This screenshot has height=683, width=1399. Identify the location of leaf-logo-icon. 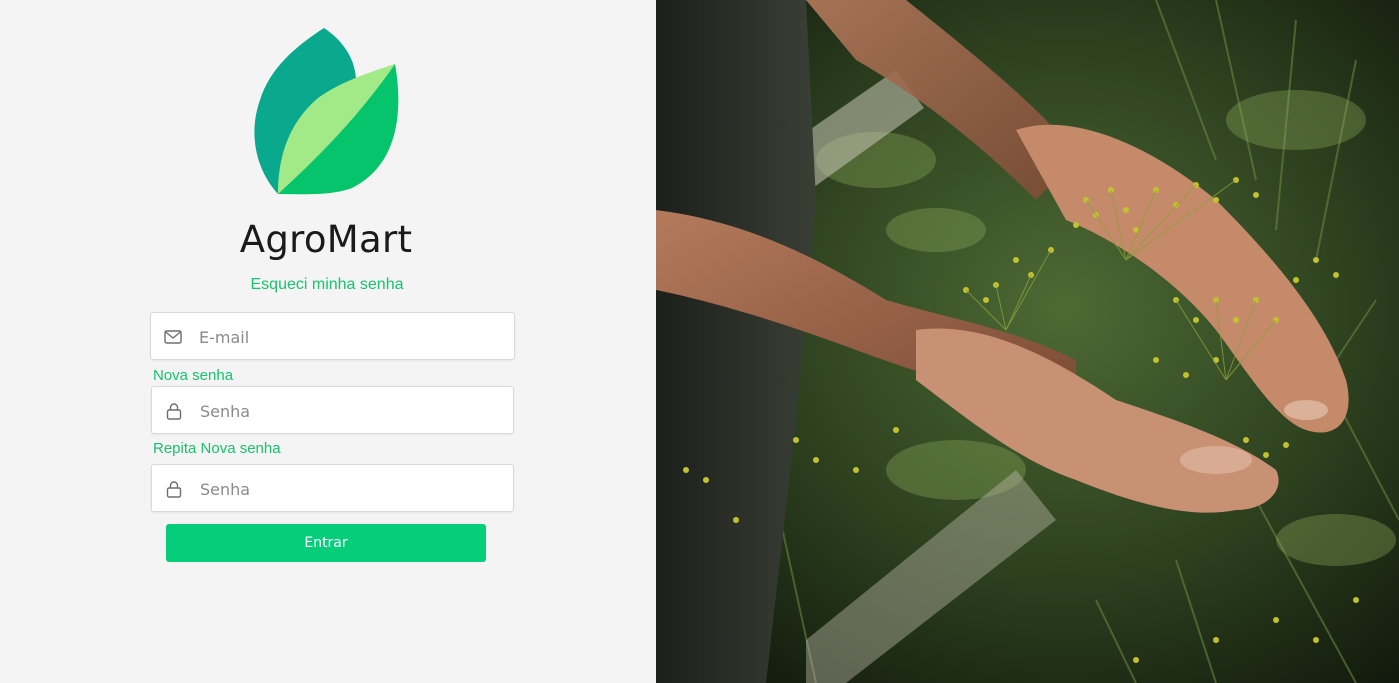
(326, 111).